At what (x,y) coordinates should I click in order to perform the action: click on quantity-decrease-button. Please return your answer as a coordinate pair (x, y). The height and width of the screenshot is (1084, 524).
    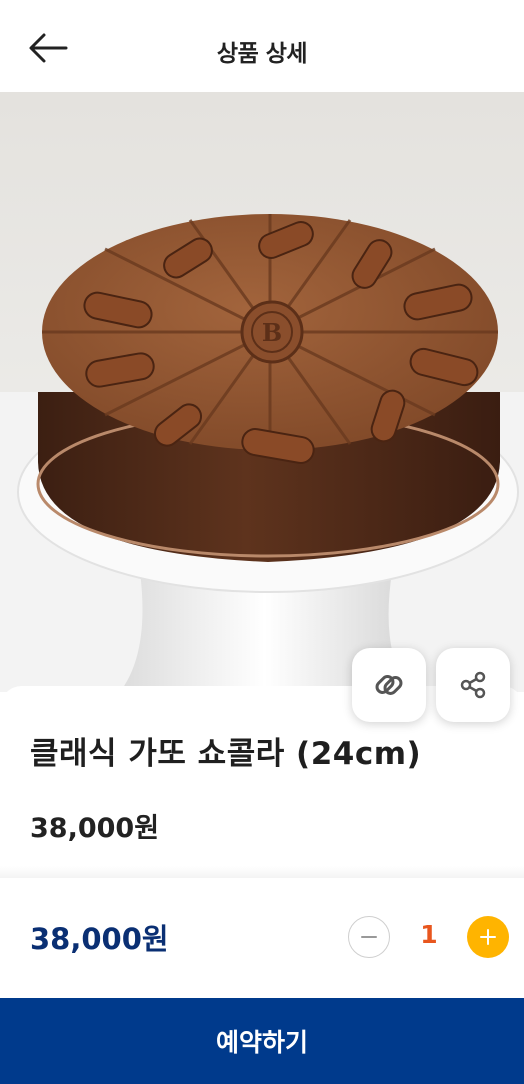
    Looking at the image, I should click on (369, 937).